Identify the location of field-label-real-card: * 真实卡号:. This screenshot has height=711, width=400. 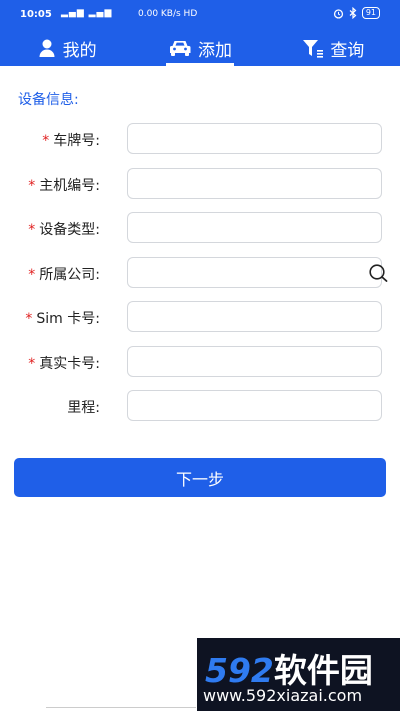
(64, 364).